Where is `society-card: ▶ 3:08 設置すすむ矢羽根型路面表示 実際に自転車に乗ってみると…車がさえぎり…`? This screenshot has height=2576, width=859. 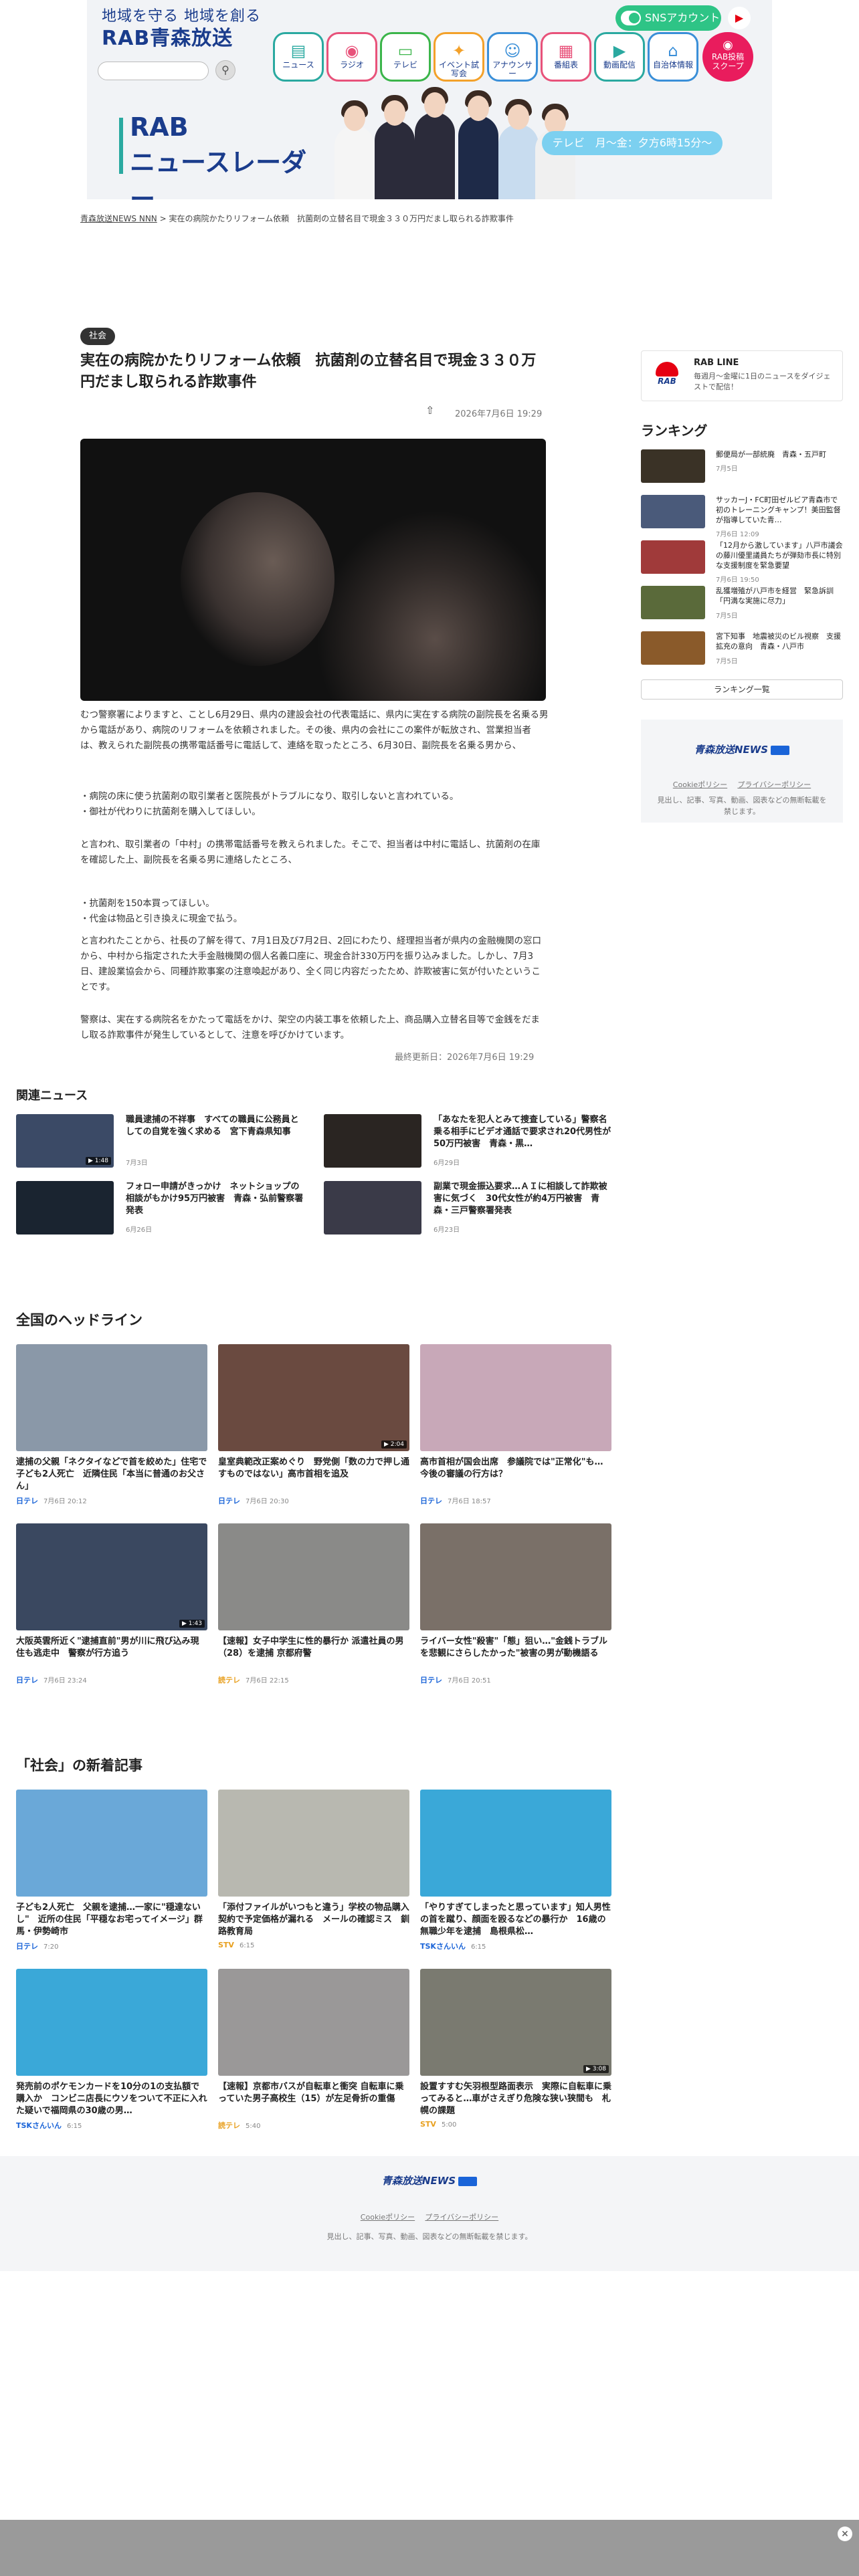
society-card: ▶ 3:08 設置すすむ矢羽根型路面表示 実際に自転車に乗ってみると…車がさえぎり… is located at coordinates (515, 2052).